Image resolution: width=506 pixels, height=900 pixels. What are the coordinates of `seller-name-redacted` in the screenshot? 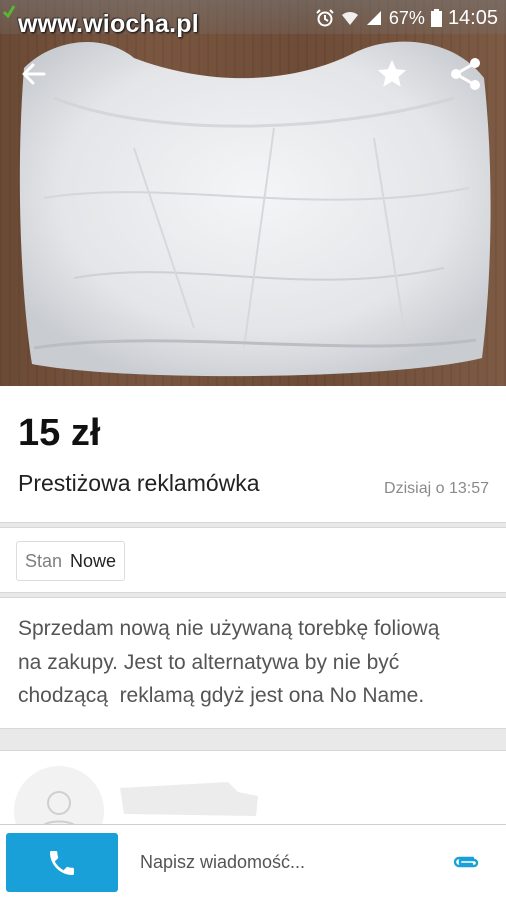 It's located at (189, 799).